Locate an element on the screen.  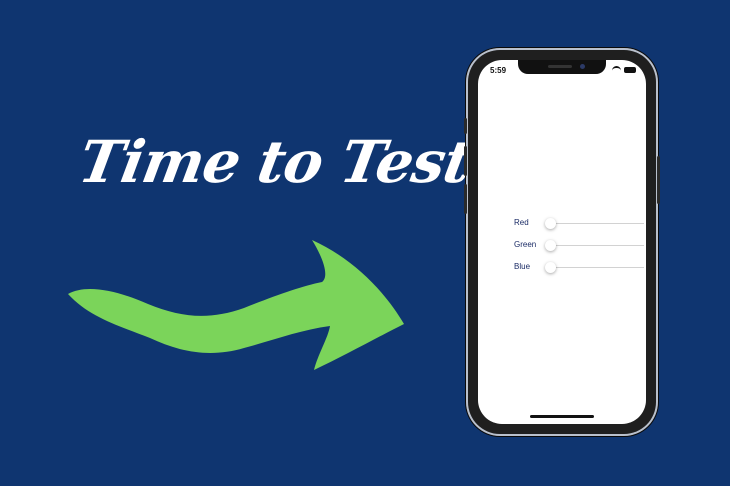
camera-icon is located at coordinates (582, 66).